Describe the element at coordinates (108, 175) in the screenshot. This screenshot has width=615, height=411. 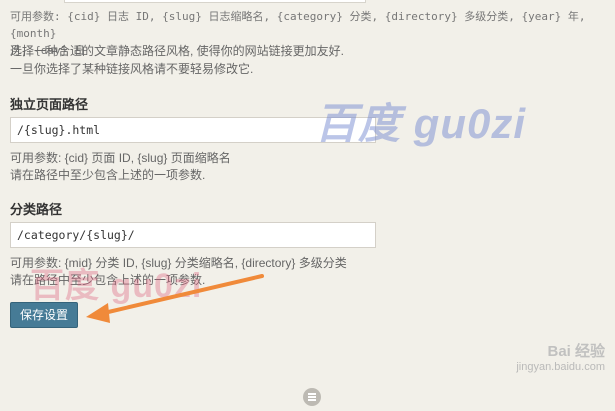
I see `page-path-hint: 请在路径中至少包含上述的一项参数.` at that location.